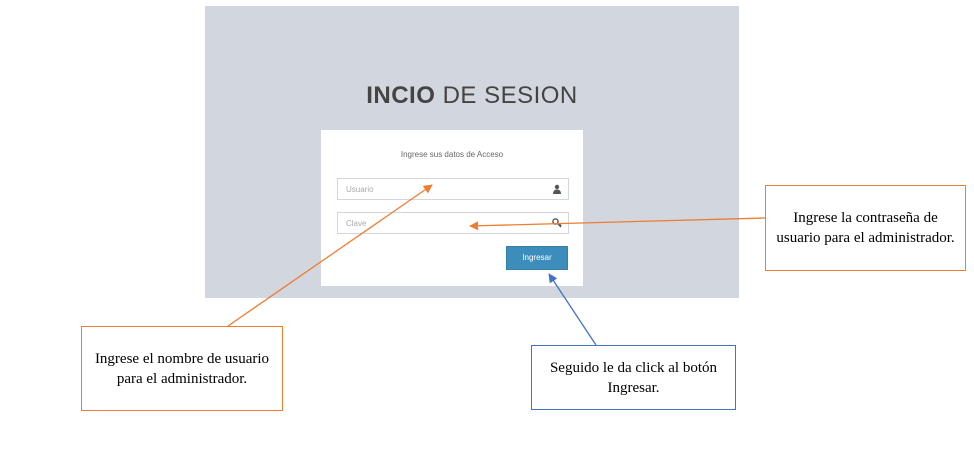 The width and height of the screenshot is (974, 475). I want to click on button-callout: Seguido le da click al botón Ingresar., so click(633, 377).